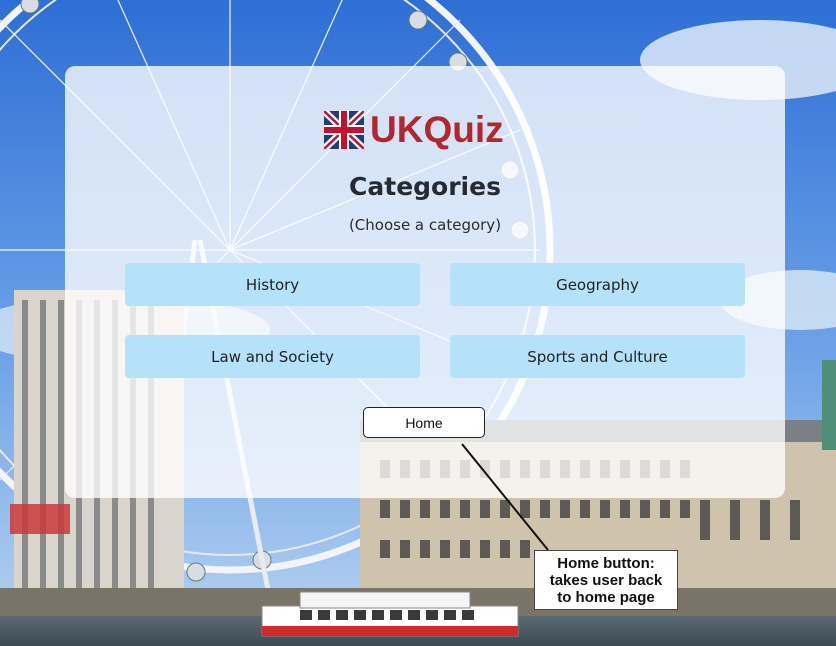 The image size is (836, 646). I want to click on category-geography-button: Geography, so click(597, 284).